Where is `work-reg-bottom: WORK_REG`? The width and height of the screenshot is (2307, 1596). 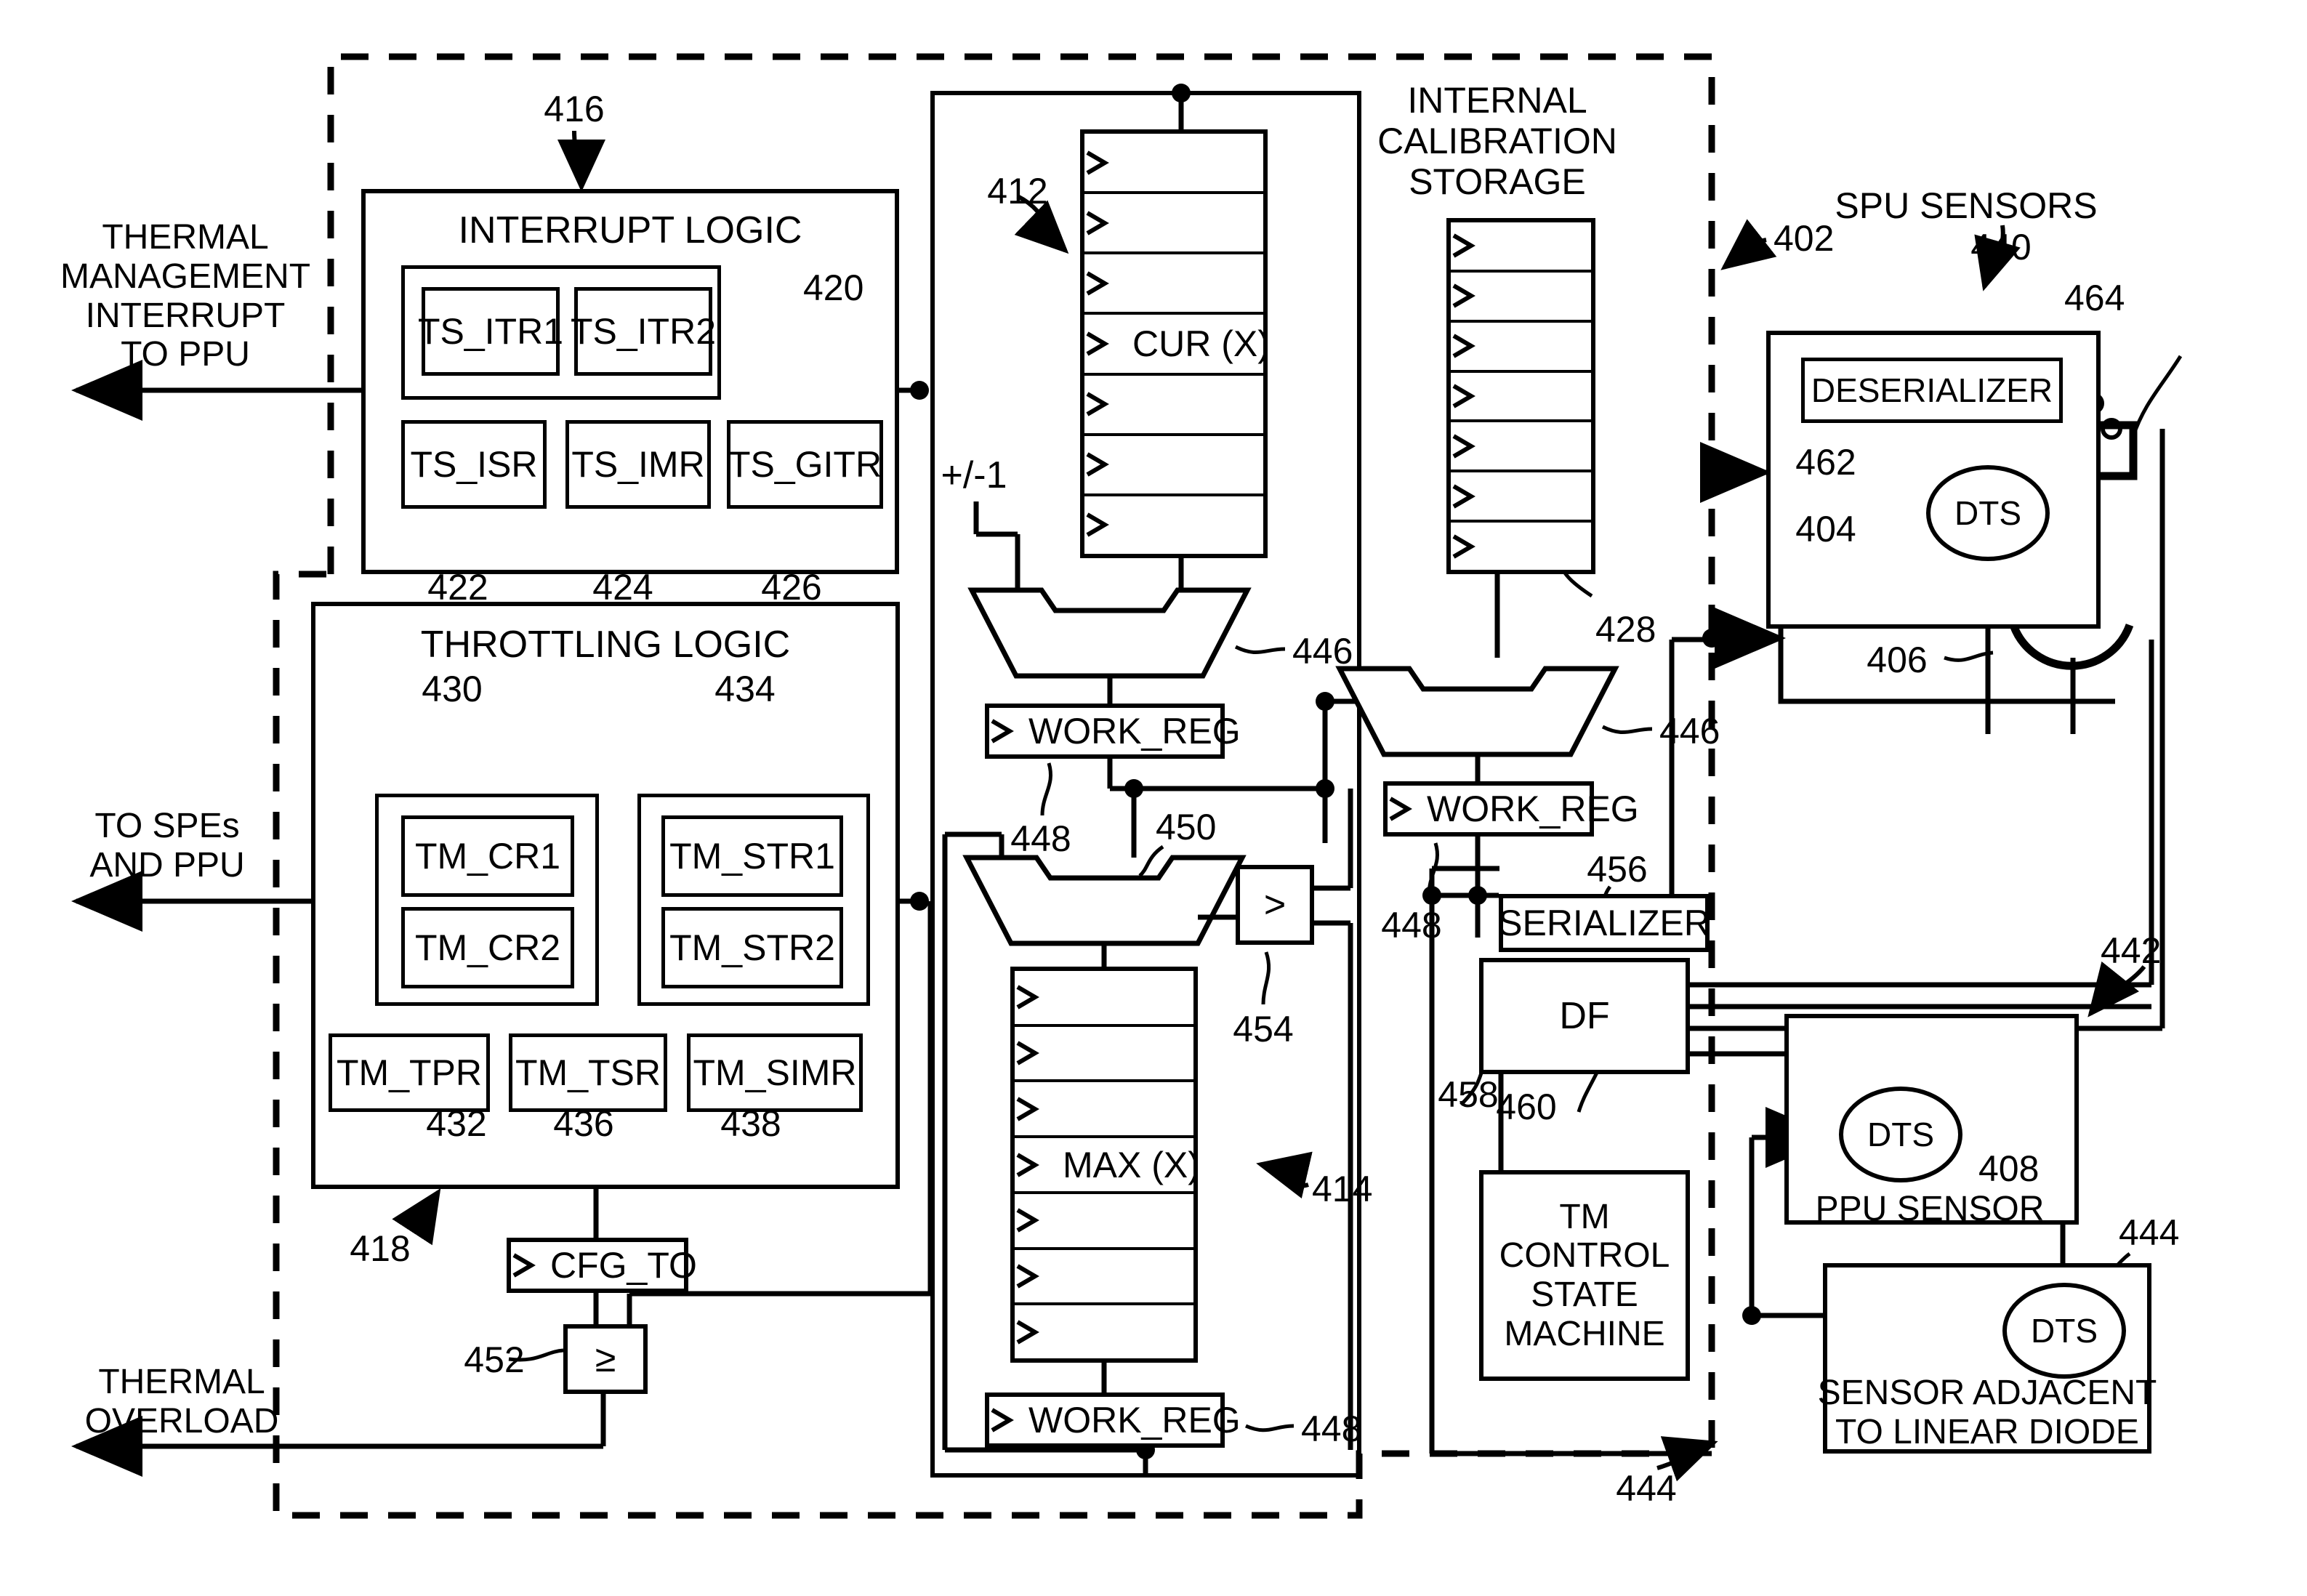 work-reg-bottom: WORK_REG is located at coordinates (1113, 1421).